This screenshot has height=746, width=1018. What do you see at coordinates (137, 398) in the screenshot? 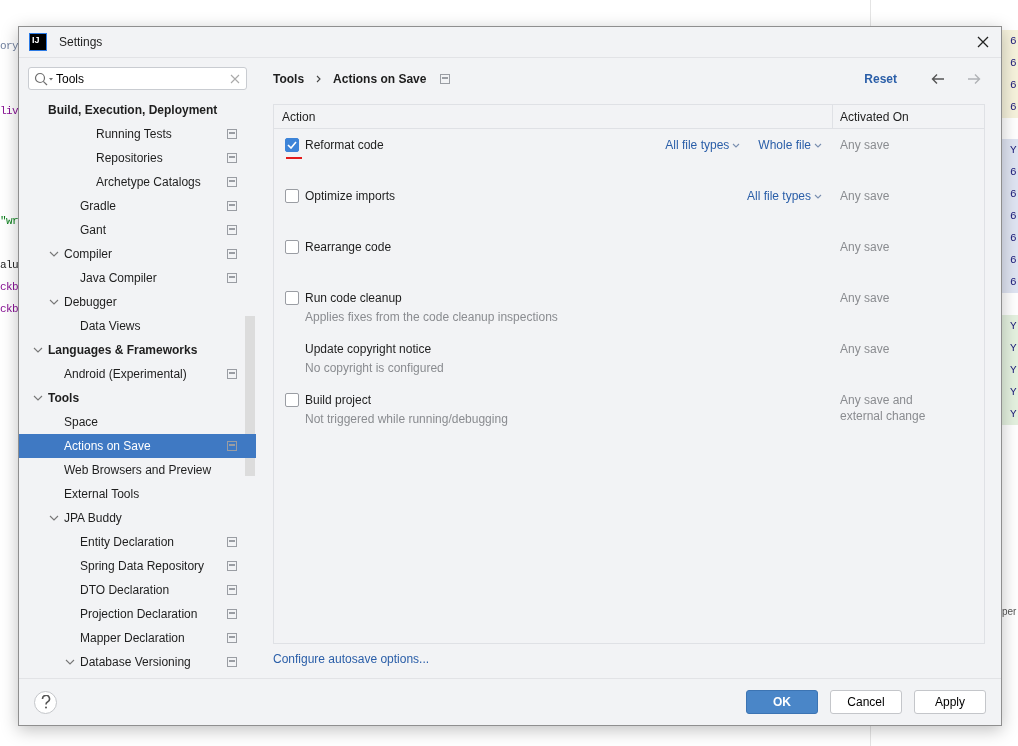
I see `tree-item: Tools` at bounding box center [137, 398].